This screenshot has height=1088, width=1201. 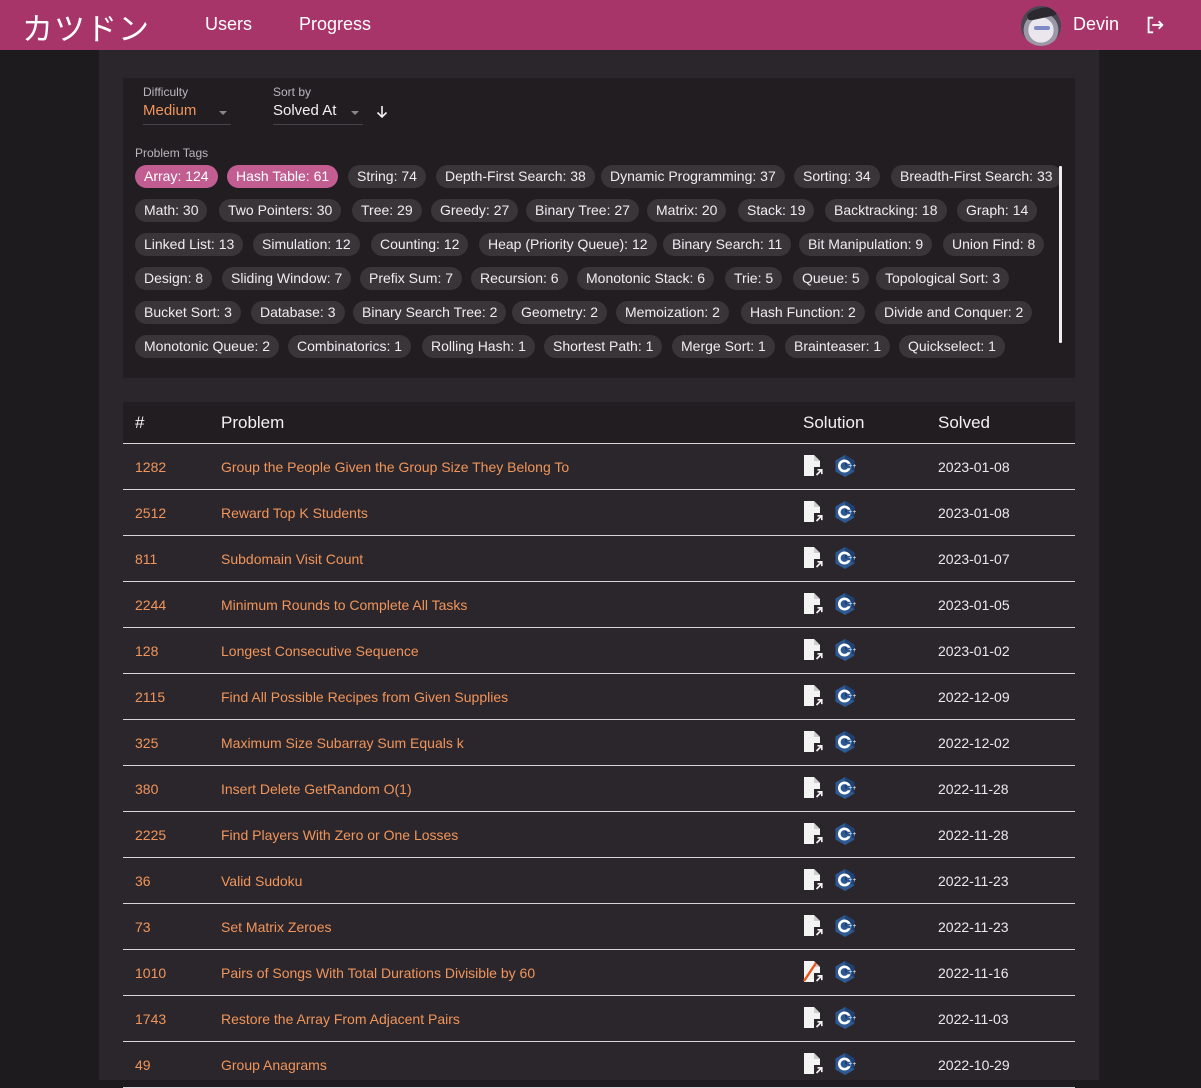 What do you see at coordinates (954, 312) in the screenshot?
I see `tag-chip: Divide and Conquer: 2` at bounding box center [954, 312].